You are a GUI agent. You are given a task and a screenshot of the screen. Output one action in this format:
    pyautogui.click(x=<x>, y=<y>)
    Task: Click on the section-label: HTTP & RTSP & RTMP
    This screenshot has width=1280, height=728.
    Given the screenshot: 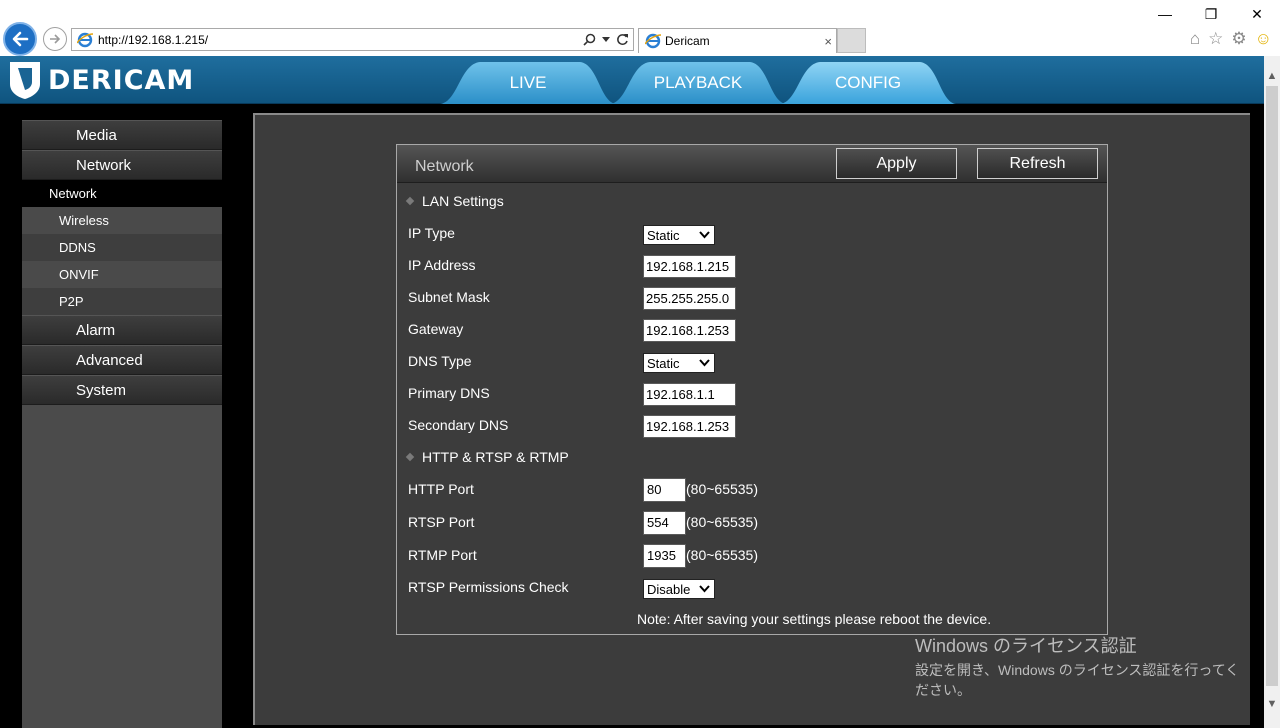 What is the action you would take?
    pyautogui.click(x=495, y=457)
    